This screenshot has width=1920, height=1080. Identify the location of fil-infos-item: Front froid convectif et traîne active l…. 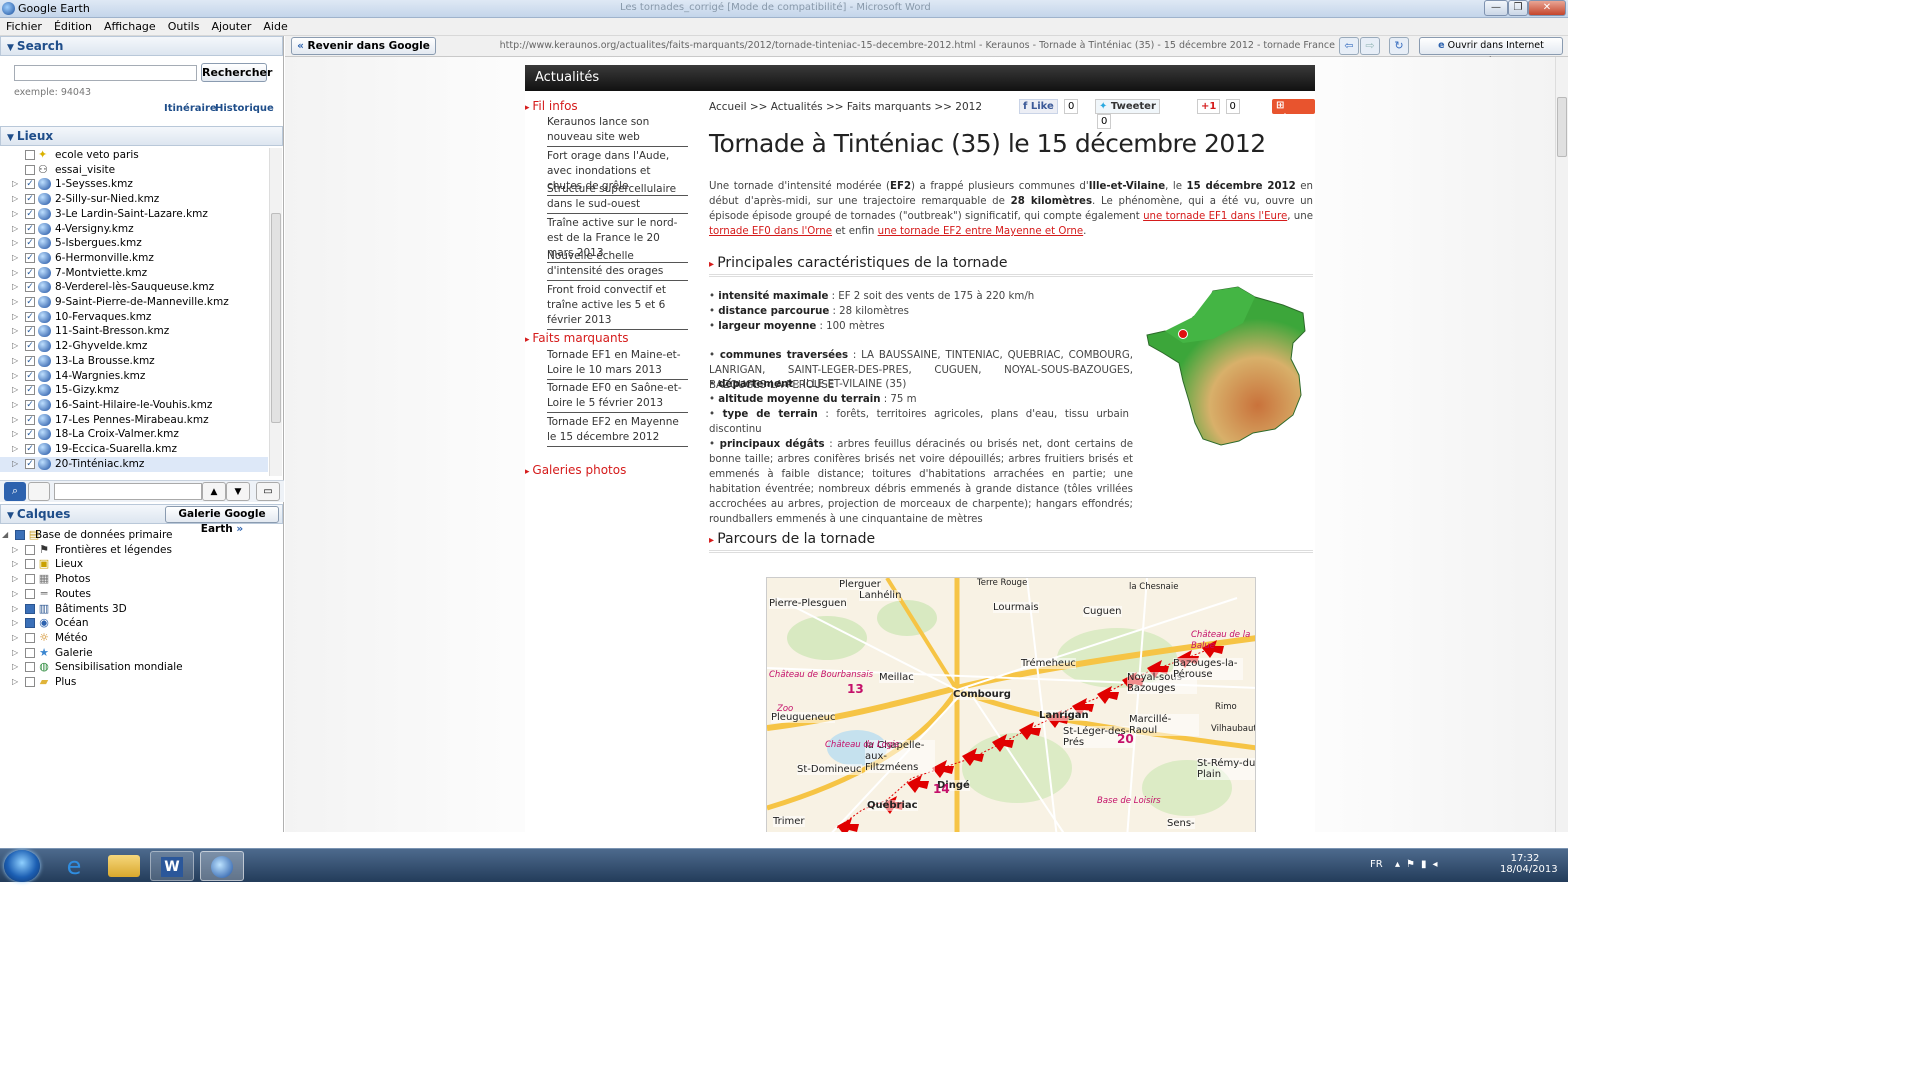
(617, 306).